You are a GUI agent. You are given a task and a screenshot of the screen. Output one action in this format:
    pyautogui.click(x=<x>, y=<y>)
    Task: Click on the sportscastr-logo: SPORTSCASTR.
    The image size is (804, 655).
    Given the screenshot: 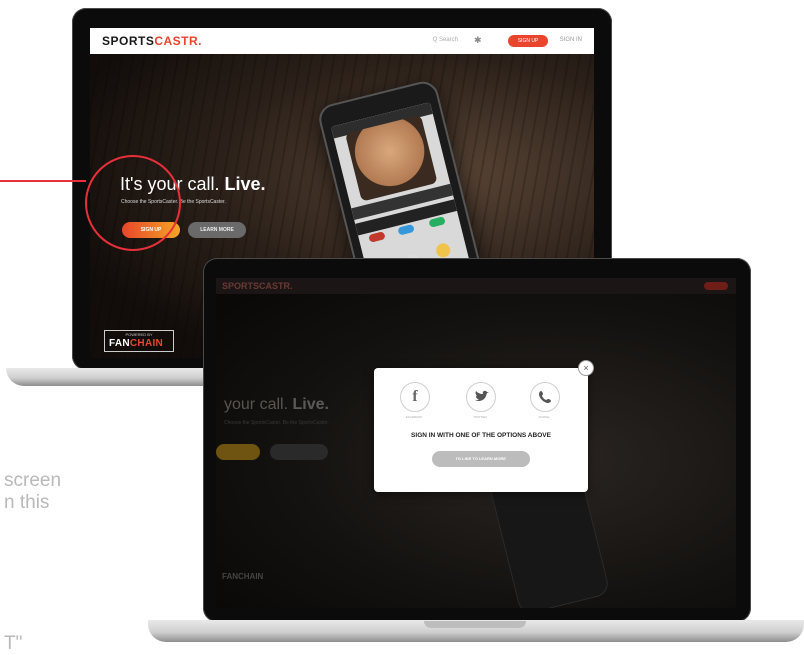 What is the action you would take?
    pyautogui.click(x=152, y=41)
    